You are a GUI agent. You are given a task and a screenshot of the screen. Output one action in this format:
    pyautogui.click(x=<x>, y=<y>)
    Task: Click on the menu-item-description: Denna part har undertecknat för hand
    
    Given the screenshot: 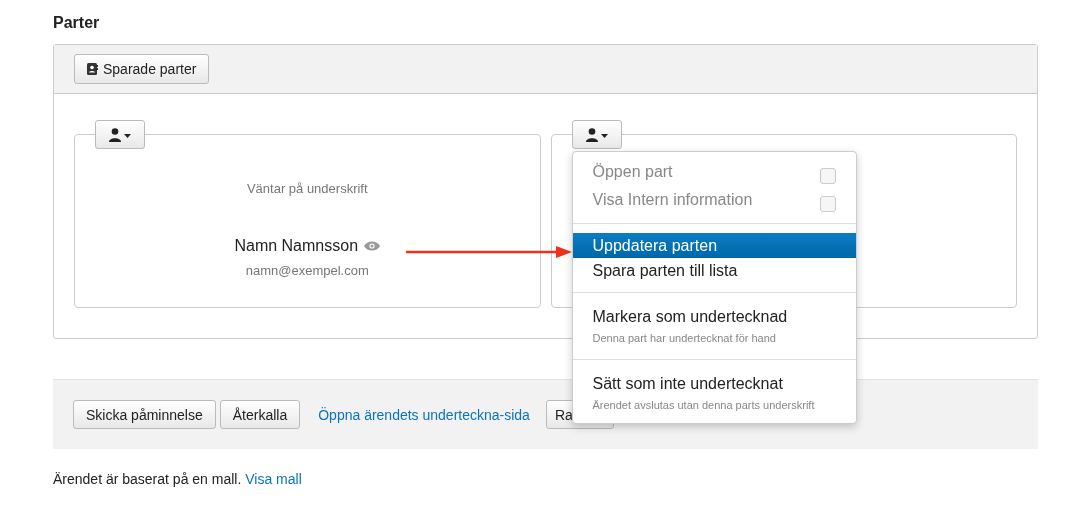 What is the action you would take?
    pyautogui.click(x=684, y=338)
    